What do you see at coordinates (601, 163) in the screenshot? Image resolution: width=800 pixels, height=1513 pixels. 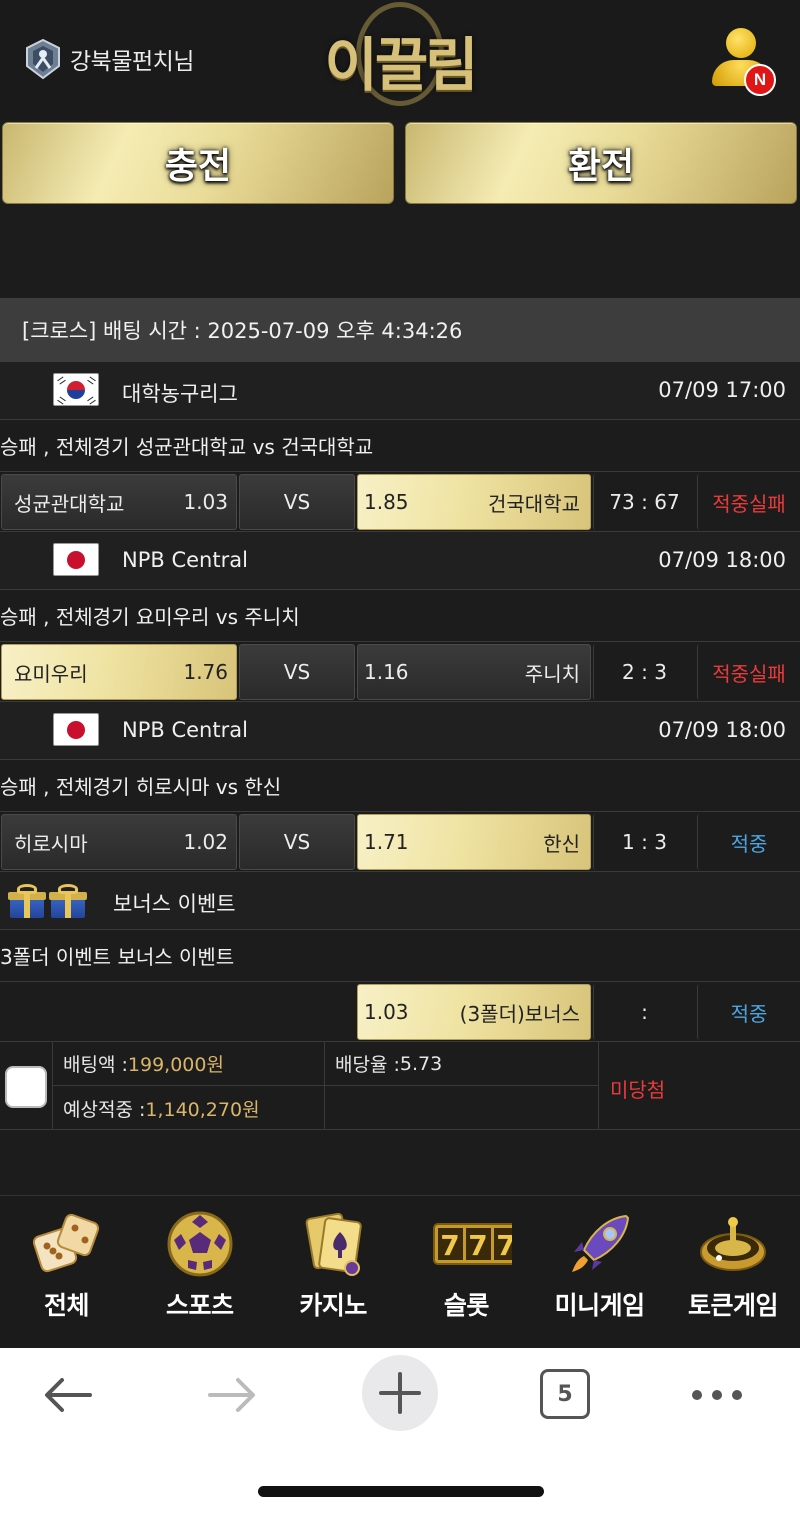 I see `exchange-button: 환전` at bounding box center [601, 163].